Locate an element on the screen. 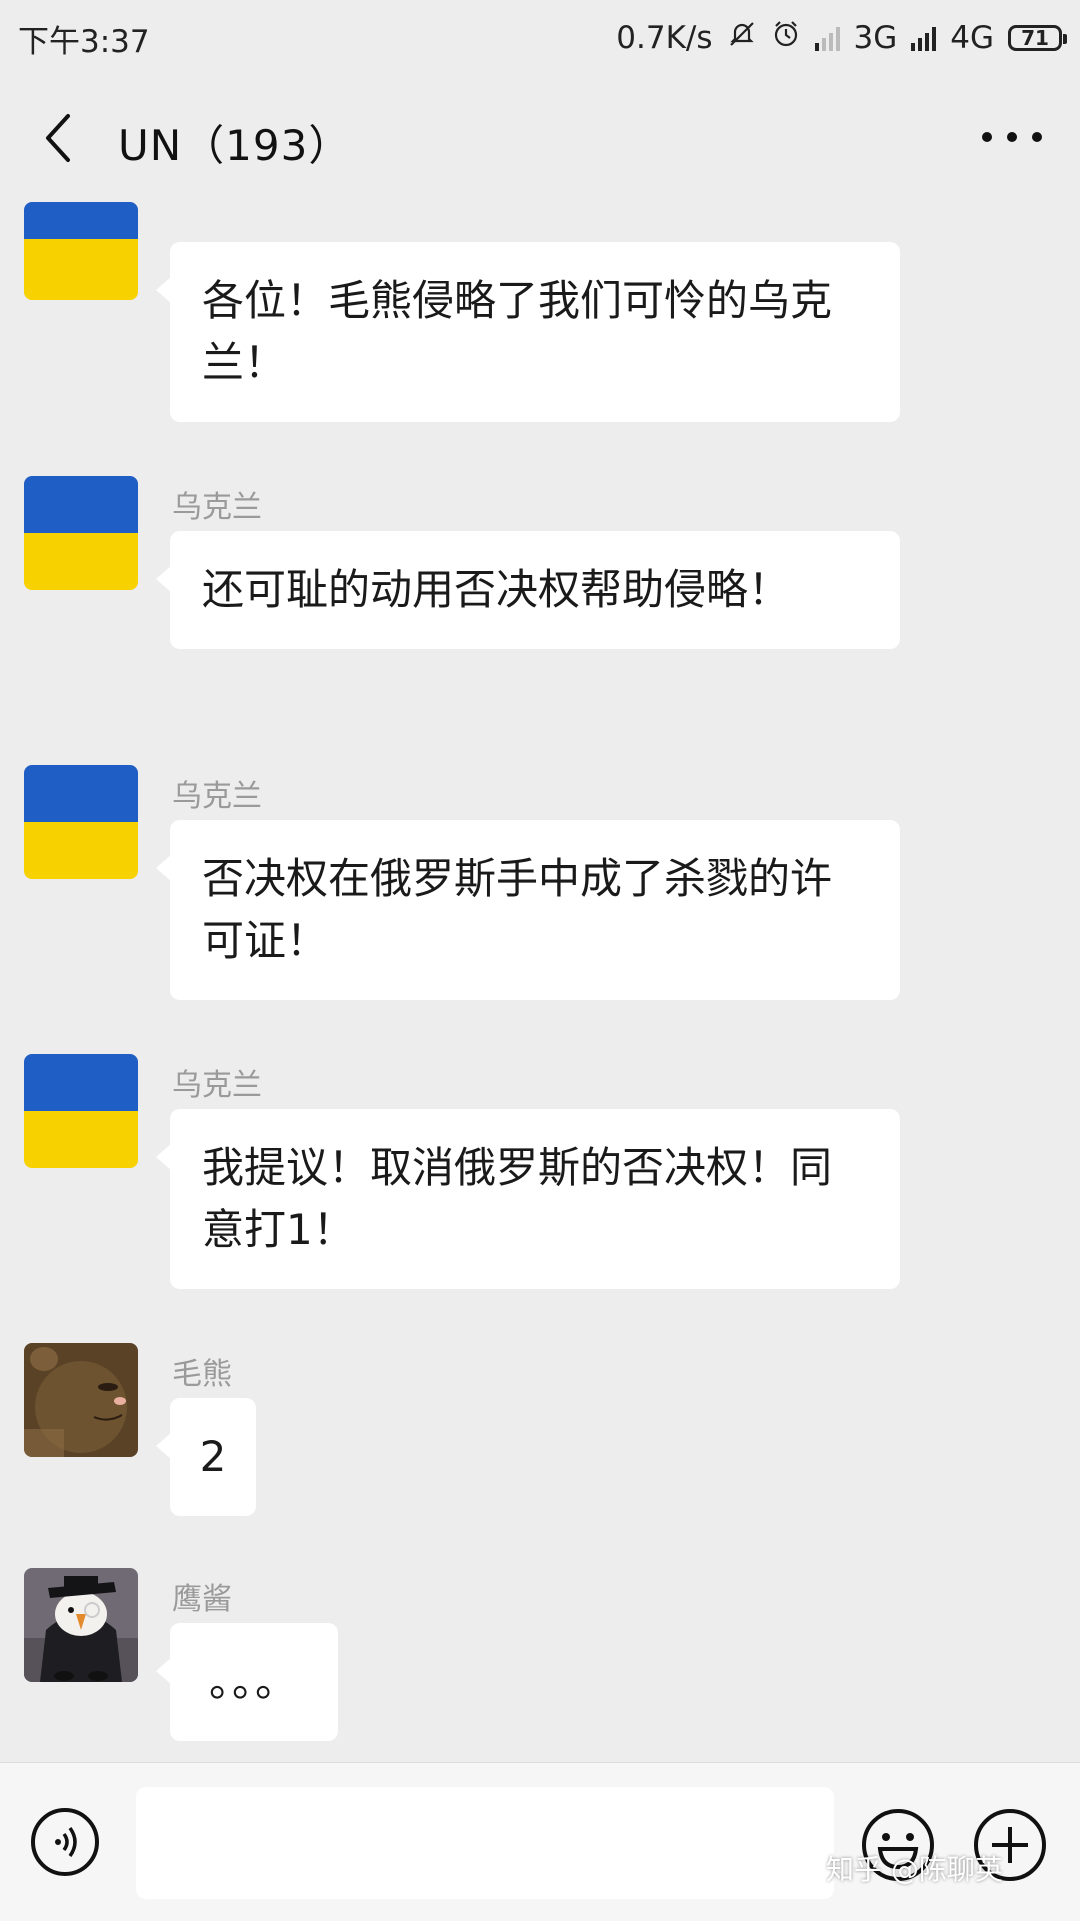  watermark: 知乎 @陈聊英 is located at coordinates (914, 1869).